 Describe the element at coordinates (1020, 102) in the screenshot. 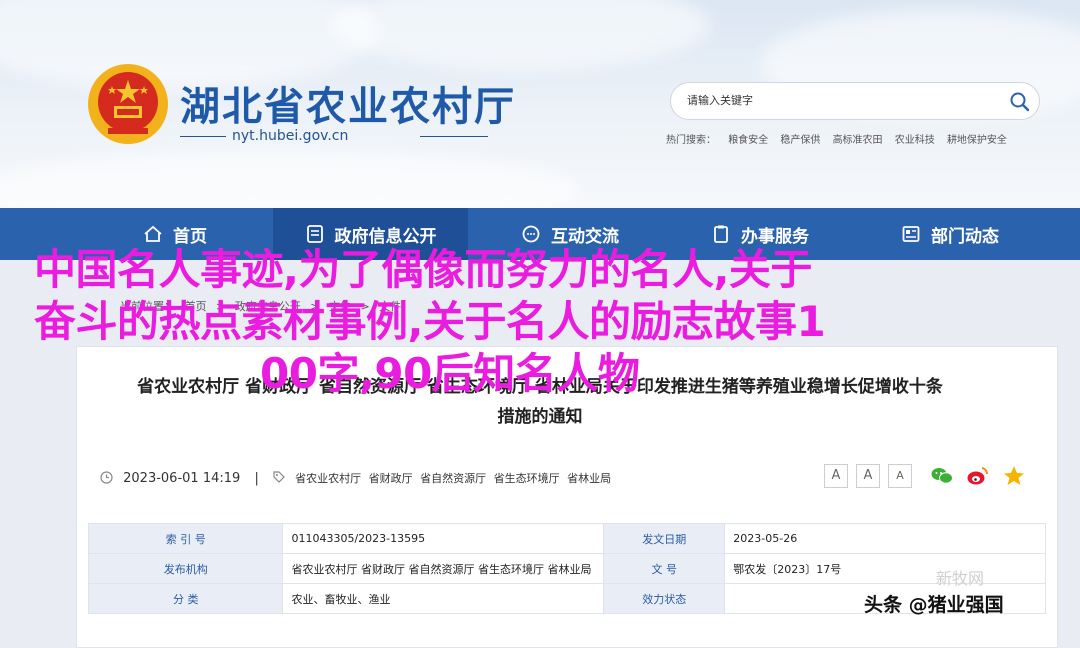

I see `search-icon` at that location.